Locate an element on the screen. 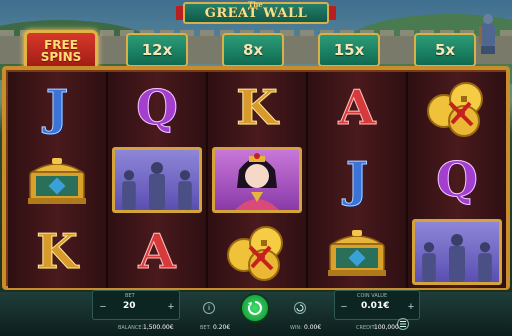  multiplier-value: 12x is located at coordinates (157, 50).